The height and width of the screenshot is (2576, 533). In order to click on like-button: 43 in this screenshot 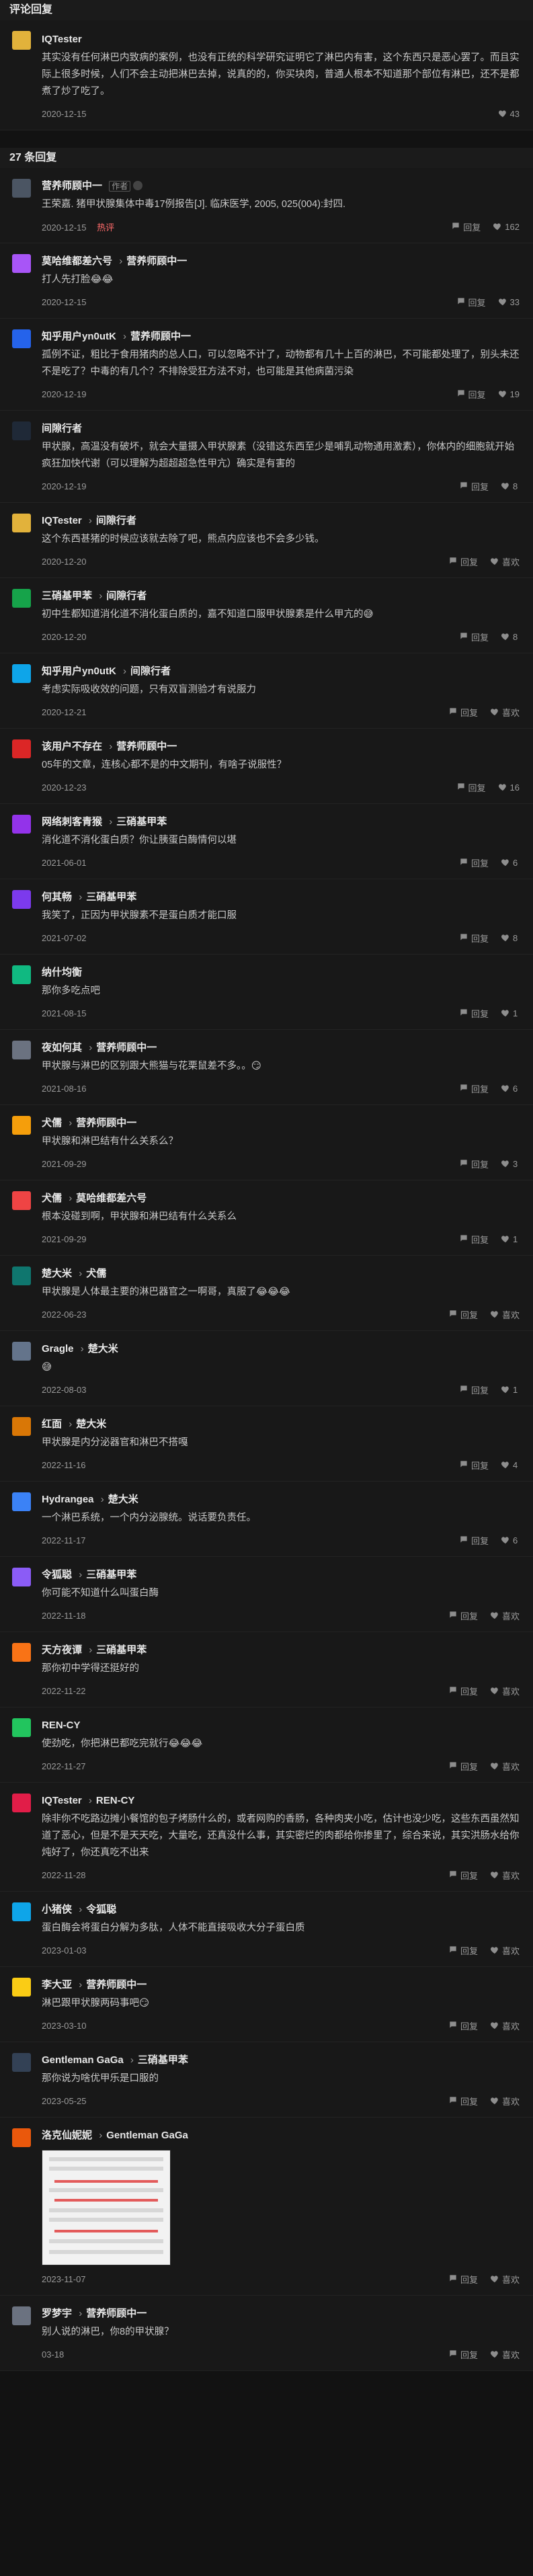, I will do `click(509, 114)`.